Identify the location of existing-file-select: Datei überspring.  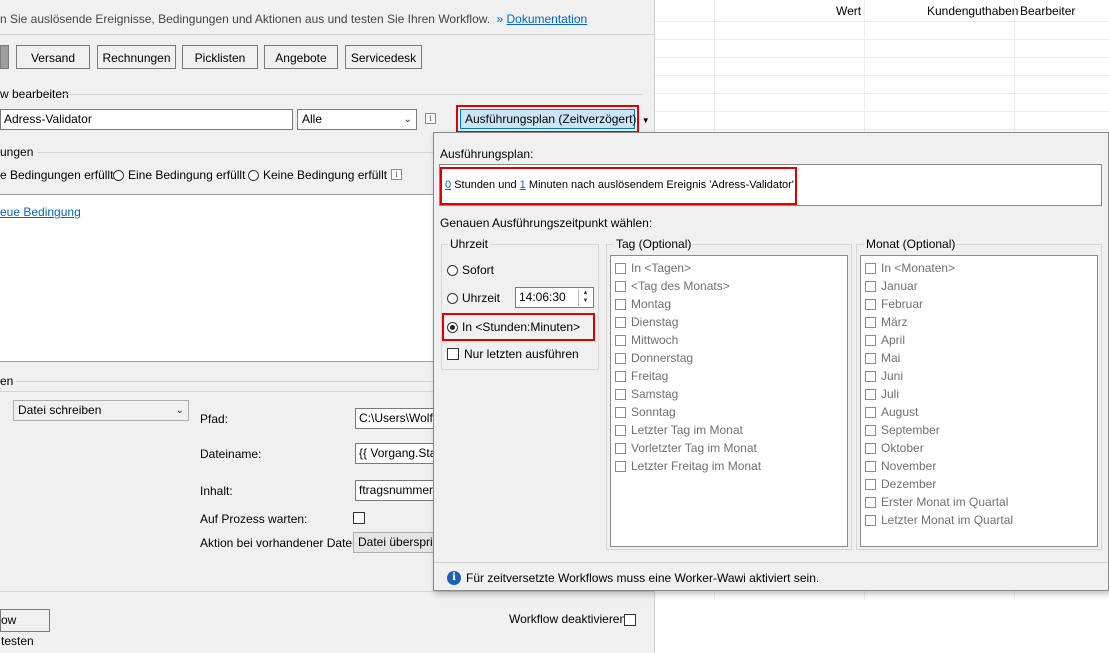
(394, 542).